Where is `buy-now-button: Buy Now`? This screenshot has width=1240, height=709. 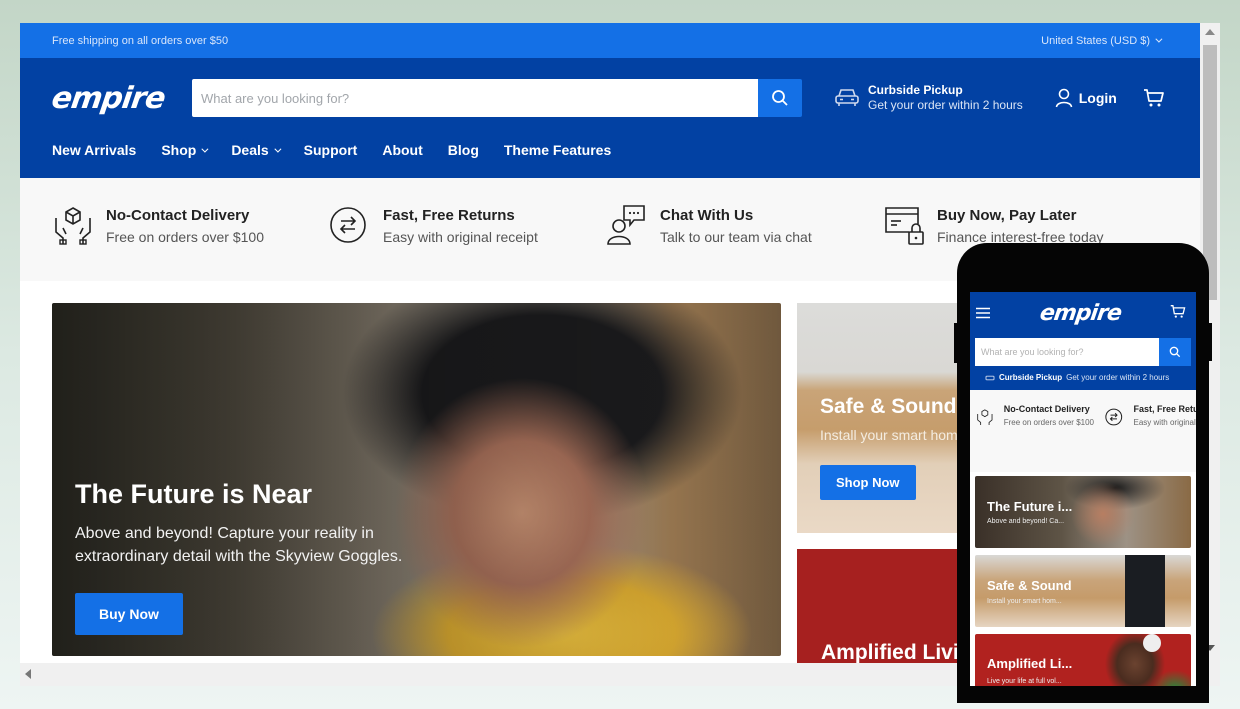
buy-now-button: Buy Now is located at coordinates (129, 614).